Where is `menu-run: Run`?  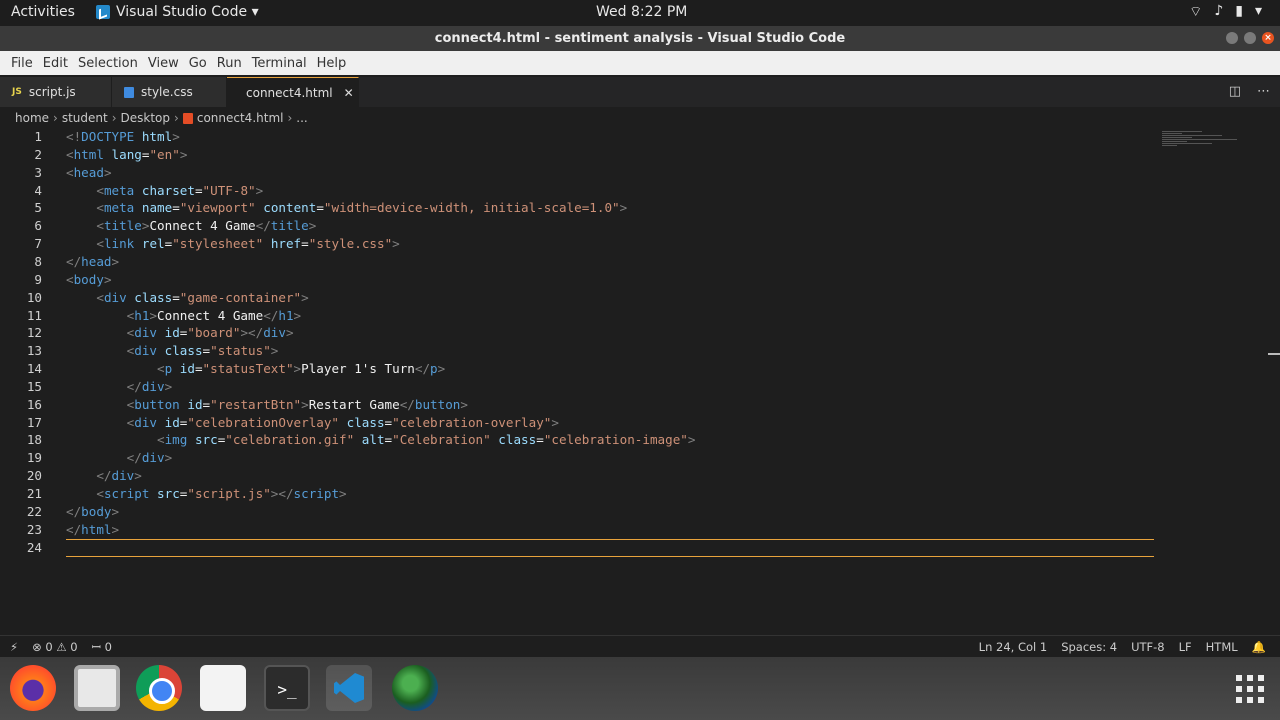
menu-run: Run is located at coordinates (229, 63).